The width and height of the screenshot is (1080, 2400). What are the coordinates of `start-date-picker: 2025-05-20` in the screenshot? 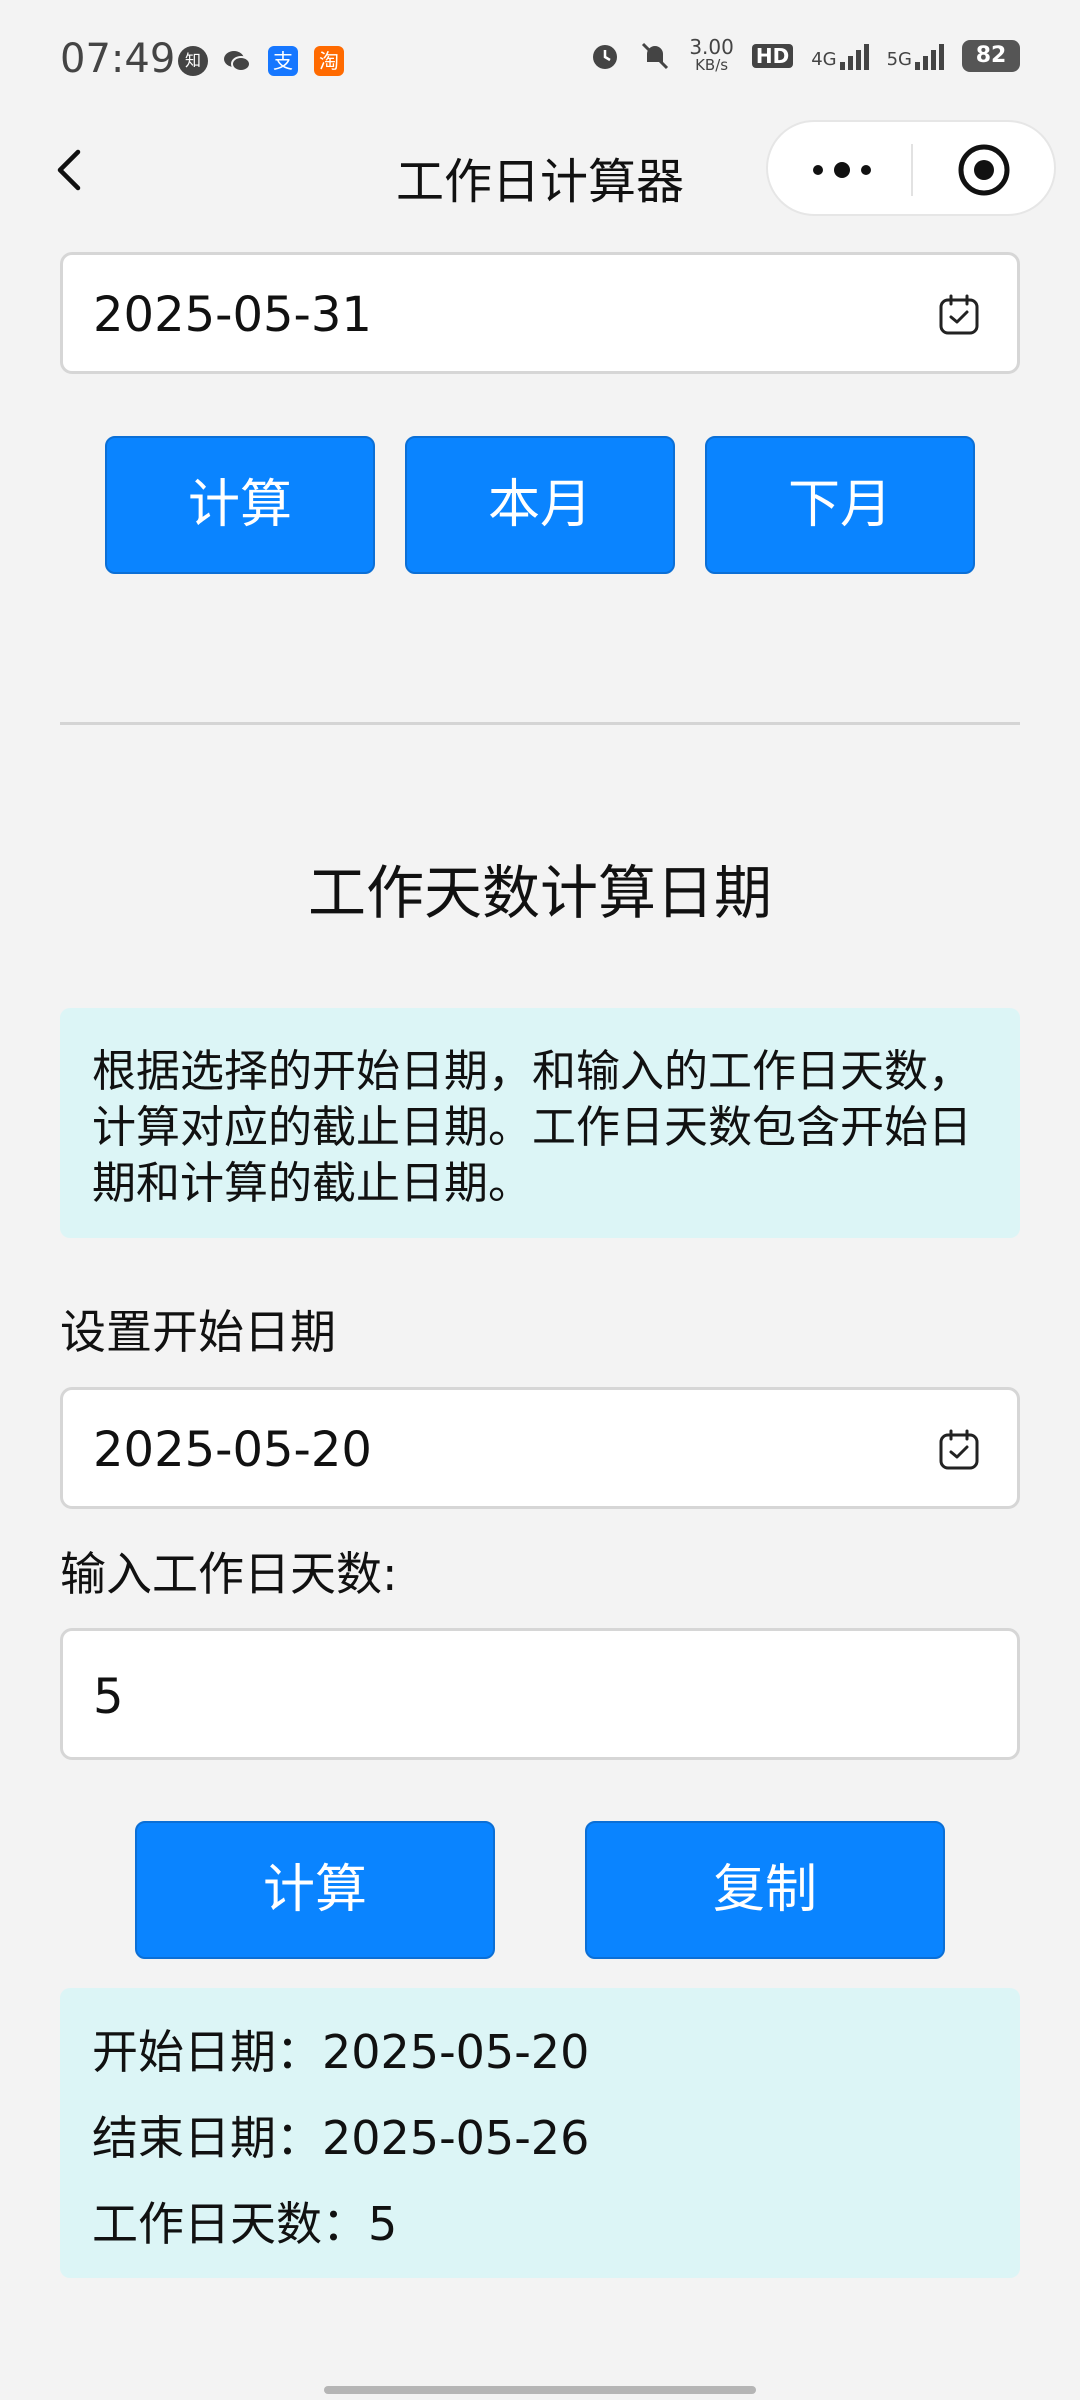 It's located at (540, 1448).